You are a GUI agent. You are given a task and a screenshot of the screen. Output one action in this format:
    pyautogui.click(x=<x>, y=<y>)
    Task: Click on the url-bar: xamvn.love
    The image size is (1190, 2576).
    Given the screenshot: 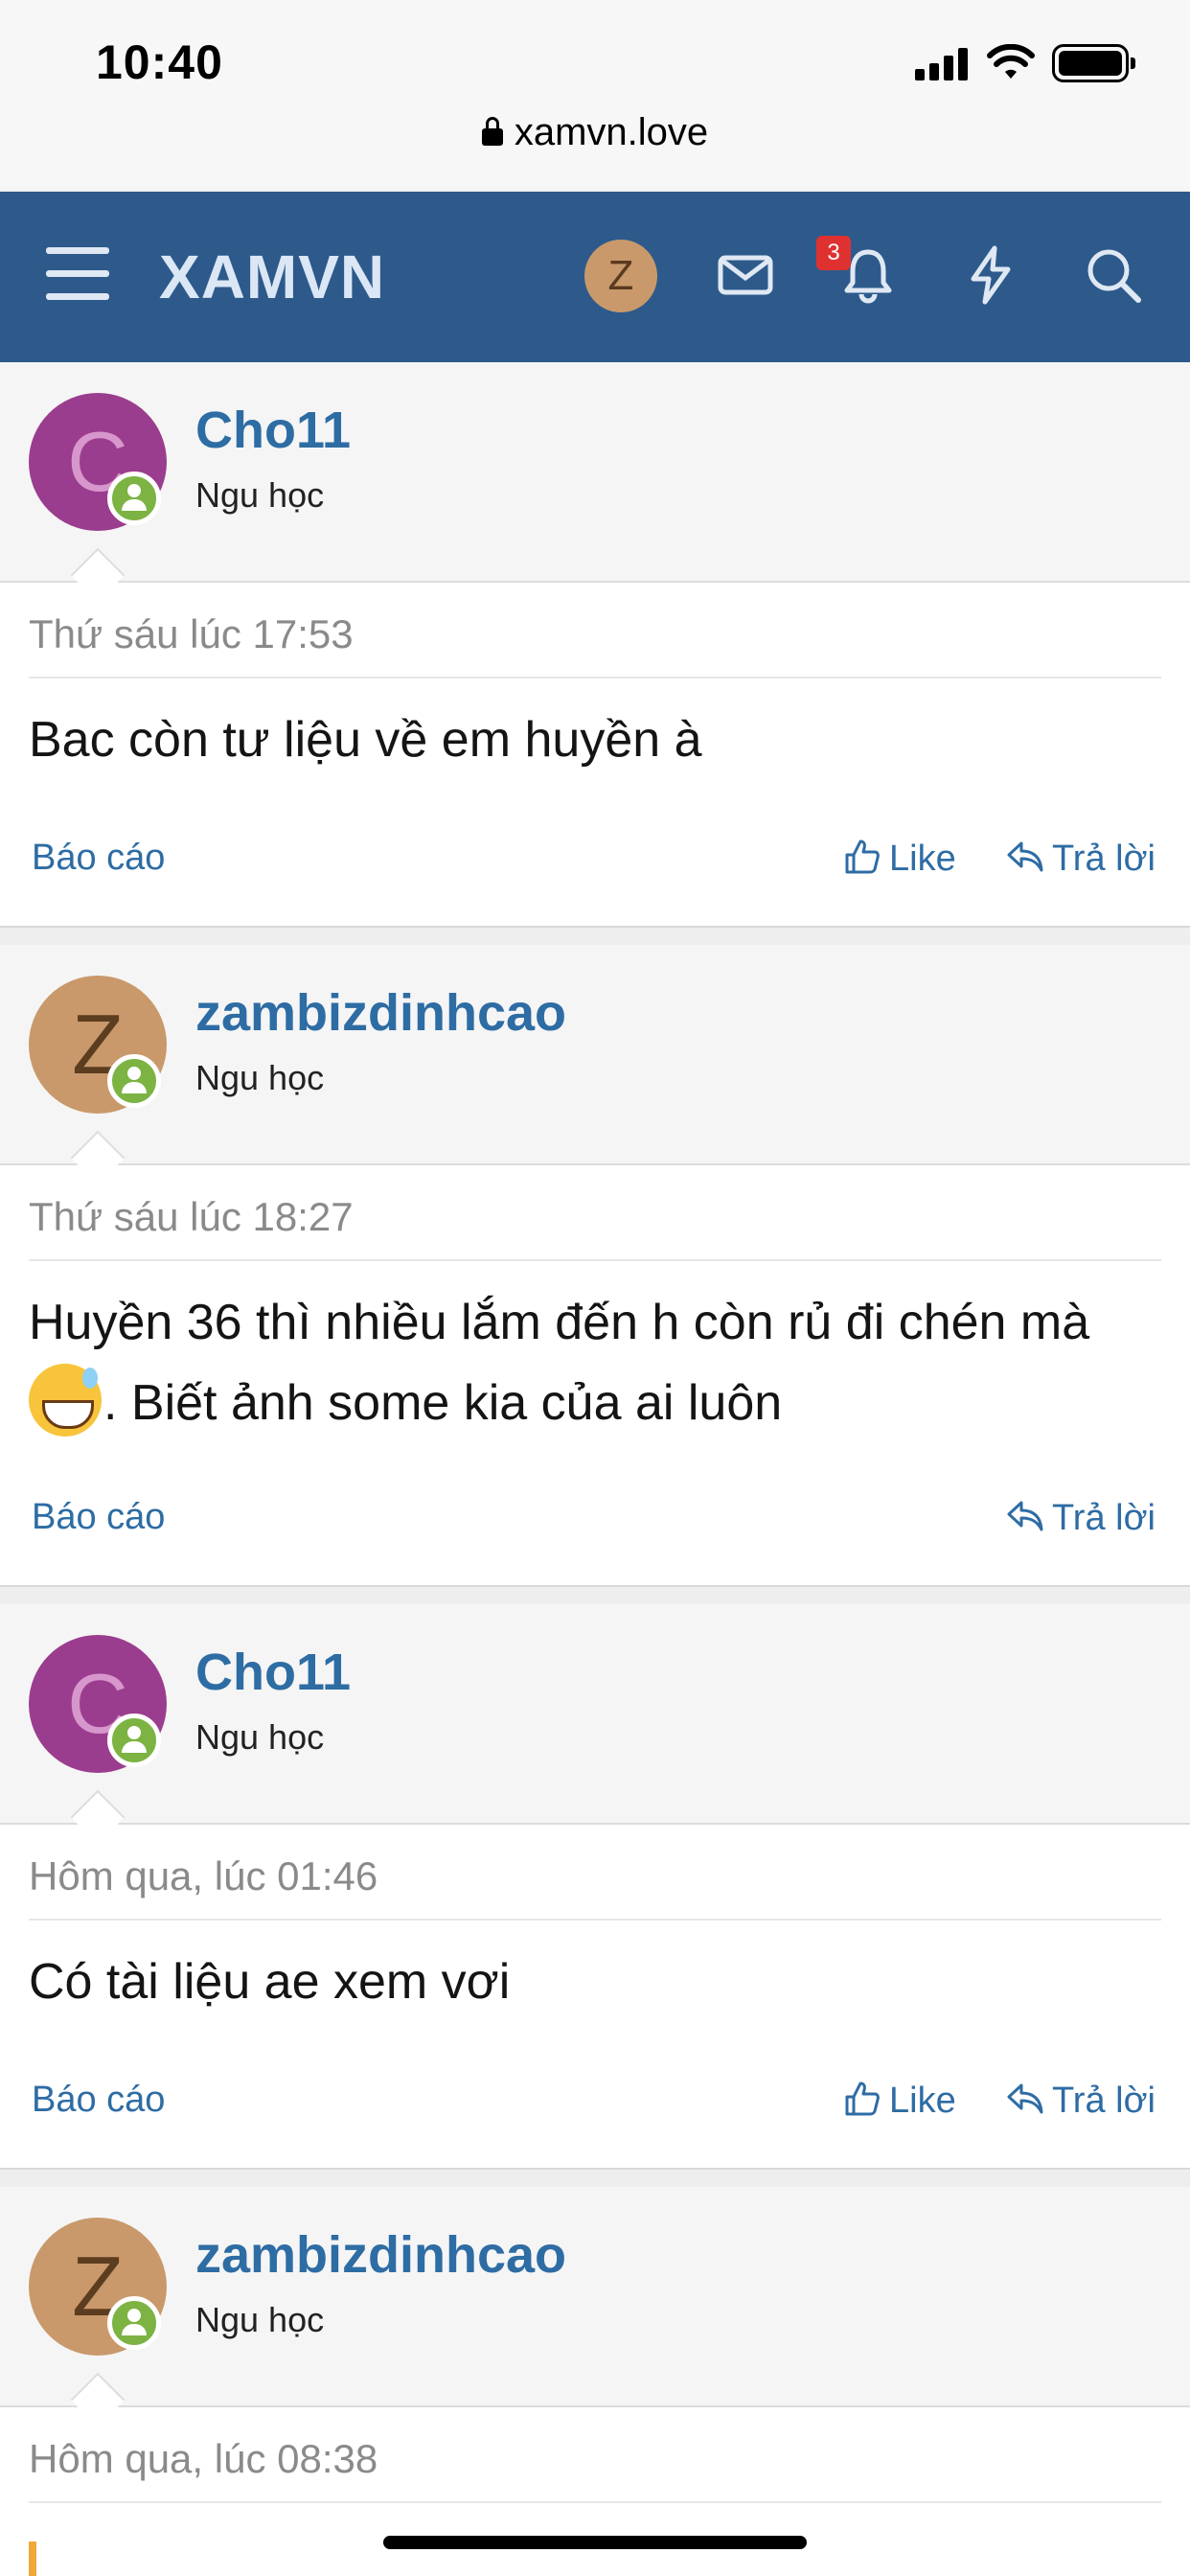 What is the action you would take?
    pyautogui.click(x=595, y=132)
    